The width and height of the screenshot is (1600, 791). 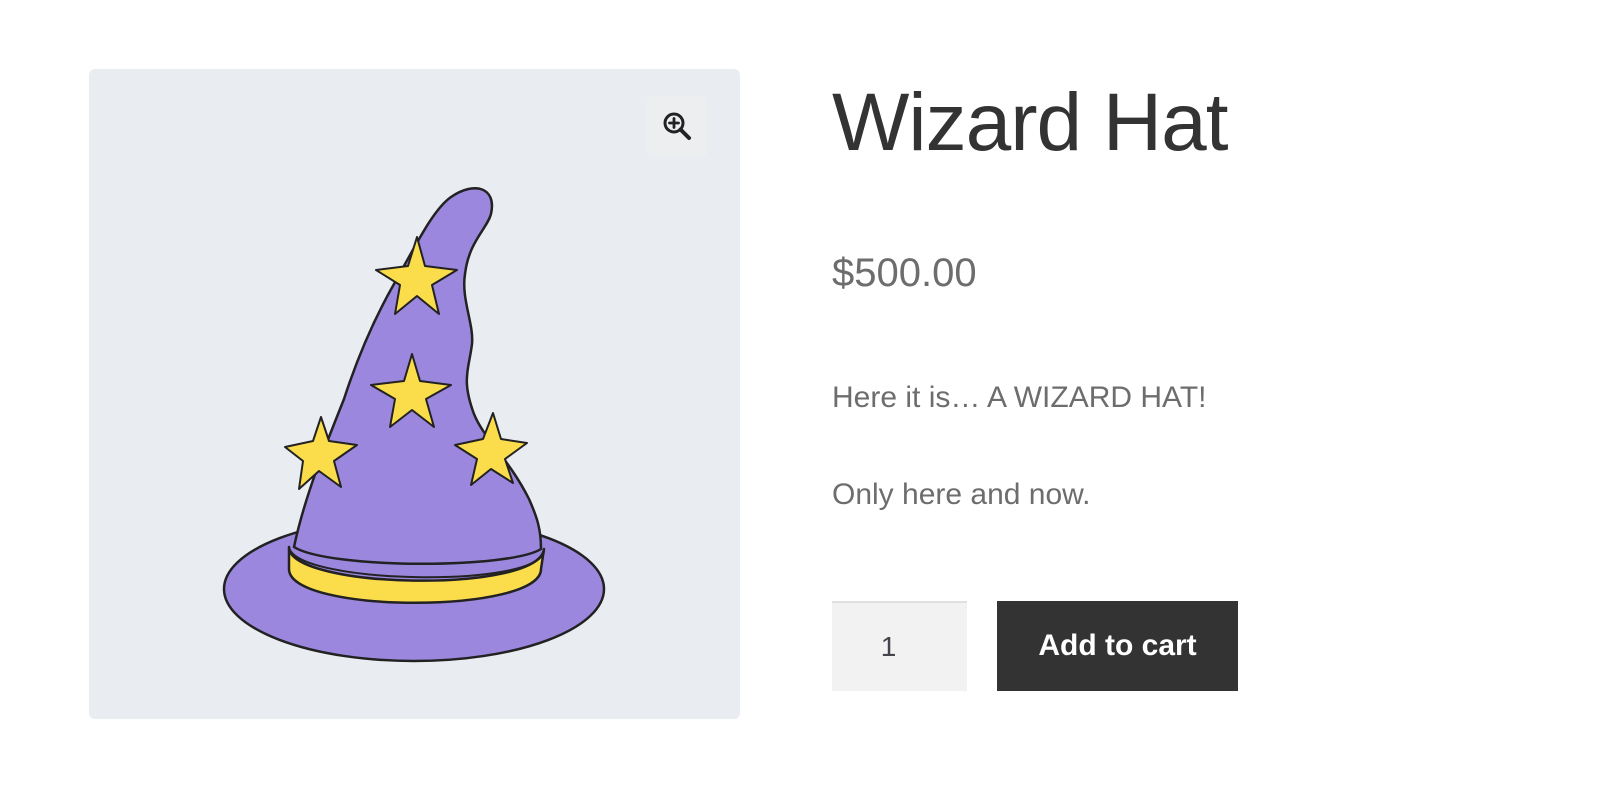 I want to click on product-description-line: Here it is… A WIZARD HAT!, so click(x=1019, y=397).